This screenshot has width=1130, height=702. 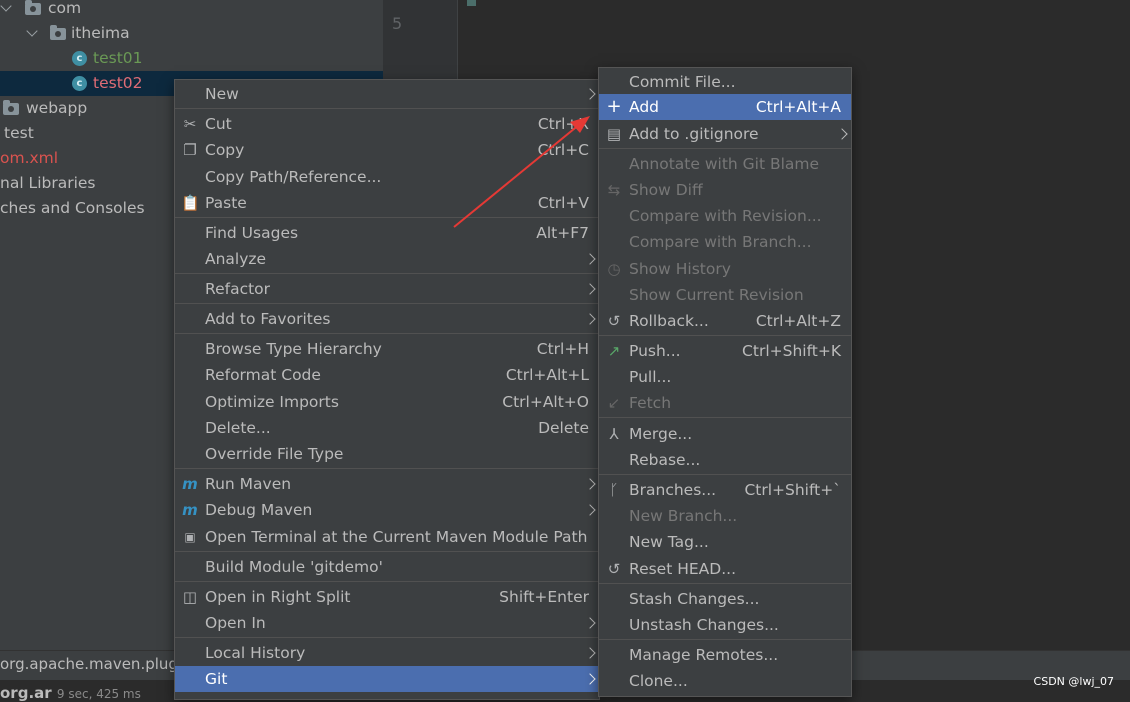 I want to click on annotation-arrow, so click(x=521, y=172).